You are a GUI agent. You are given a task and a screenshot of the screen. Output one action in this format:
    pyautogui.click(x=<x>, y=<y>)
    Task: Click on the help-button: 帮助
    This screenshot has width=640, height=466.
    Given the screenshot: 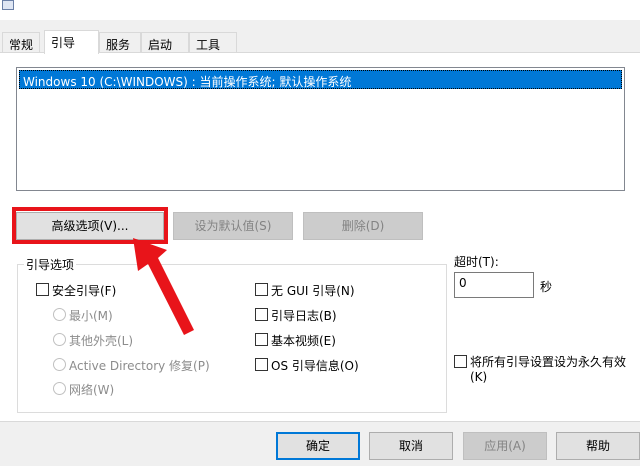 What is the action you would take?
    pyautogui.click(x=598, y=446)
    